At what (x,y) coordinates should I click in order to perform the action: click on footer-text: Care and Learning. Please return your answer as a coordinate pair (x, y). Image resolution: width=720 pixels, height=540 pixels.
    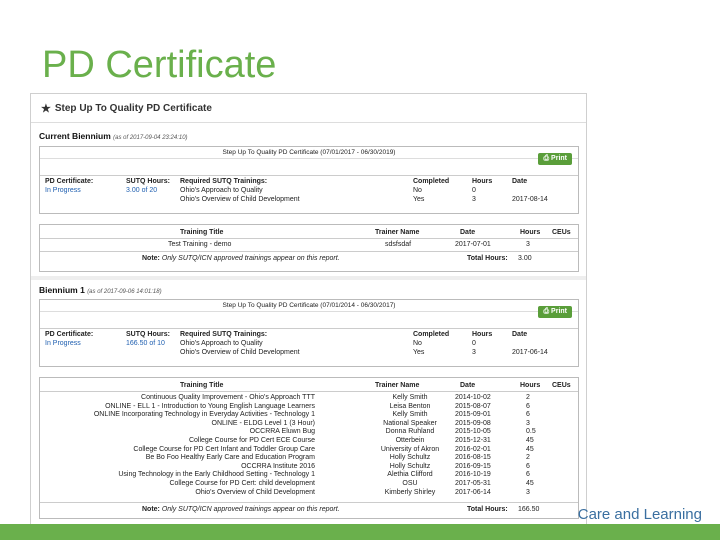
    Looking at the image, I should click on (639, 514).